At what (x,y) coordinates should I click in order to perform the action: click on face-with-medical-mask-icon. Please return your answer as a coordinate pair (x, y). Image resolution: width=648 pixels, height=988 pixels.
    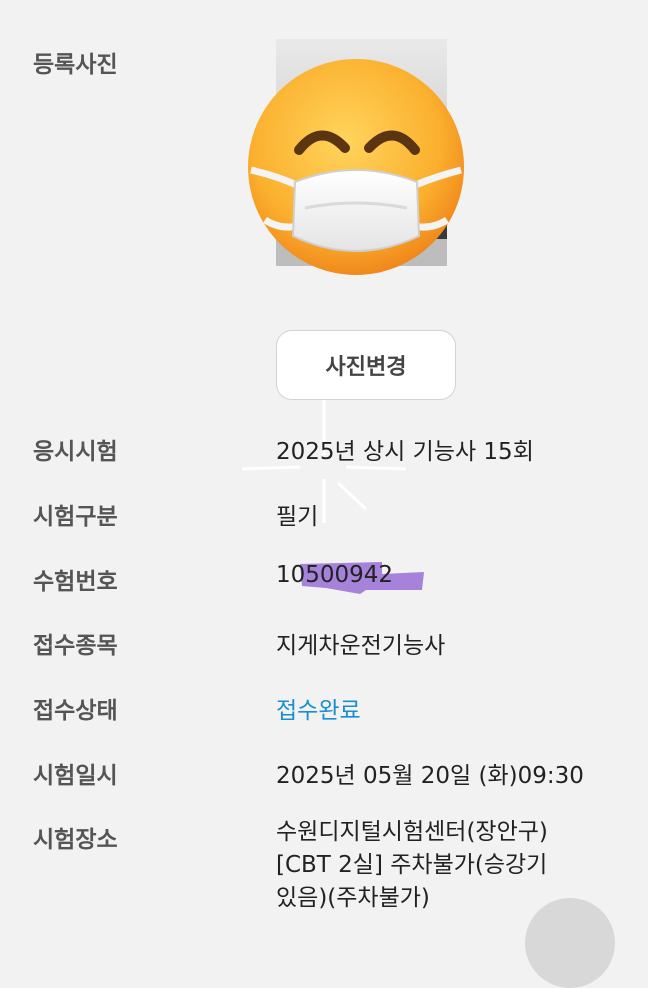
    Looking at the image, I should click on (356, 167).